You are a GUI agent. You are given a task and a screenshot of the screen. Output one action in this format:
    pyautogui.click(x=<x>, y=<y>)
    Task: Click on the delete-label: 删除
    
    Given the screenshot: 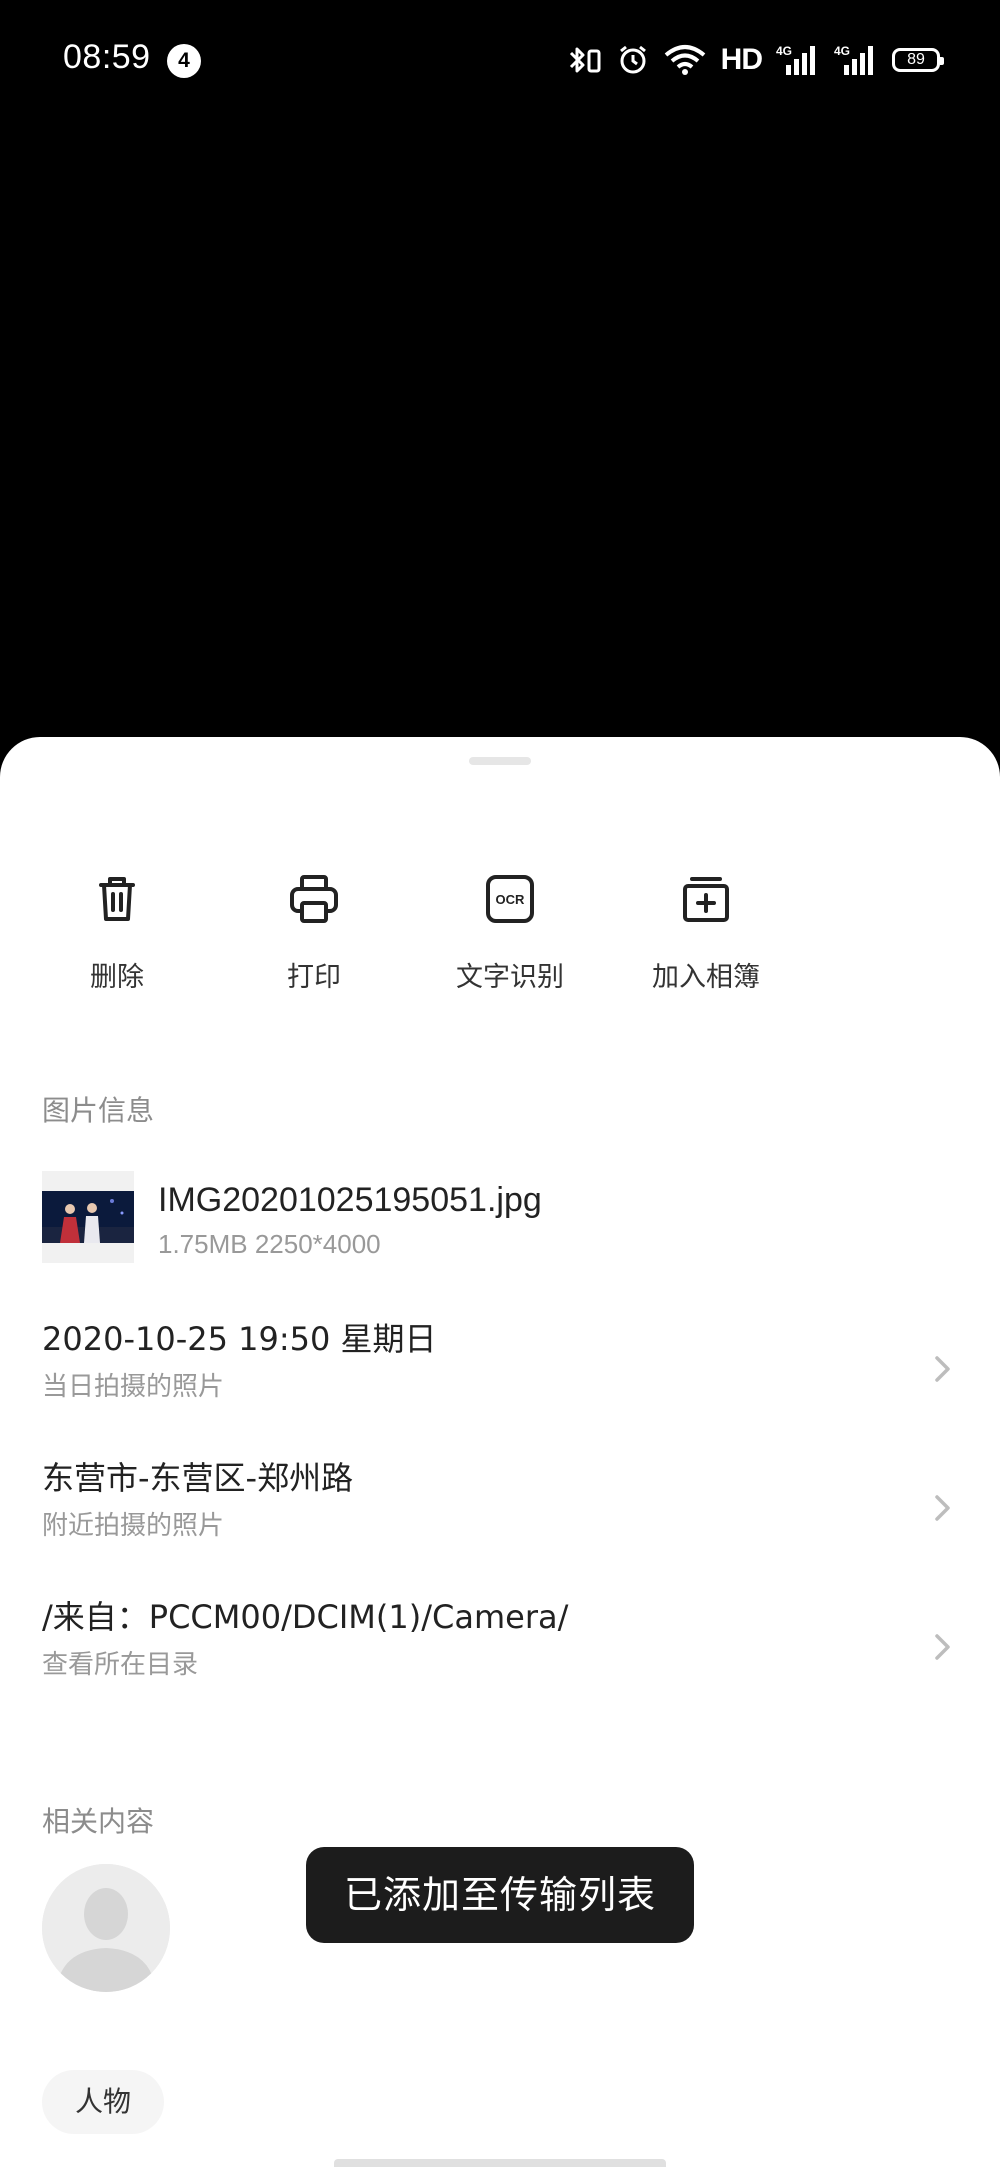 What is the action you would take?
    pyautogui.click(x=117, y=977)
    